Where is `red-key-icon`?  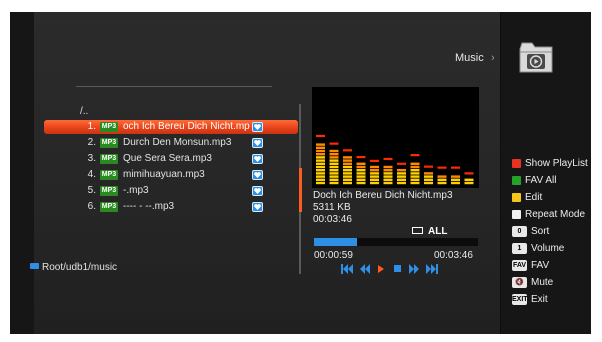
red-key-icon is located at coordinates (516, 163).